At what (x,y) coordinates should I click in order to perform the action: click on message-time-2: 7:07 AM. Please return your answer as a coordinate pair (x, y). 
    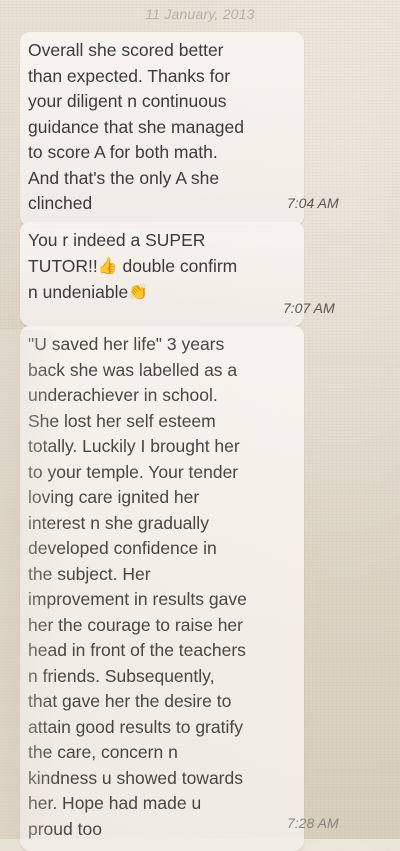
    Looking at the image, I should click on (309, 308).